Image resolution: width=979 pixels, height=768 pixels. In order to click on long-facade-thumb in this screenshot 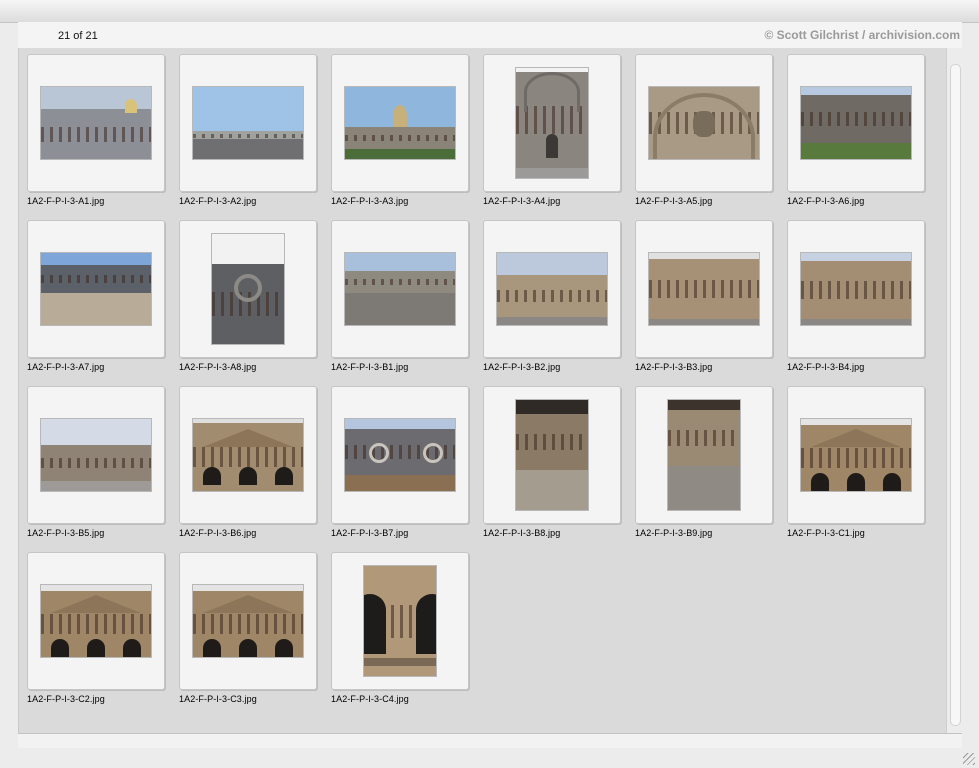, I will do `click(856, 123)`.